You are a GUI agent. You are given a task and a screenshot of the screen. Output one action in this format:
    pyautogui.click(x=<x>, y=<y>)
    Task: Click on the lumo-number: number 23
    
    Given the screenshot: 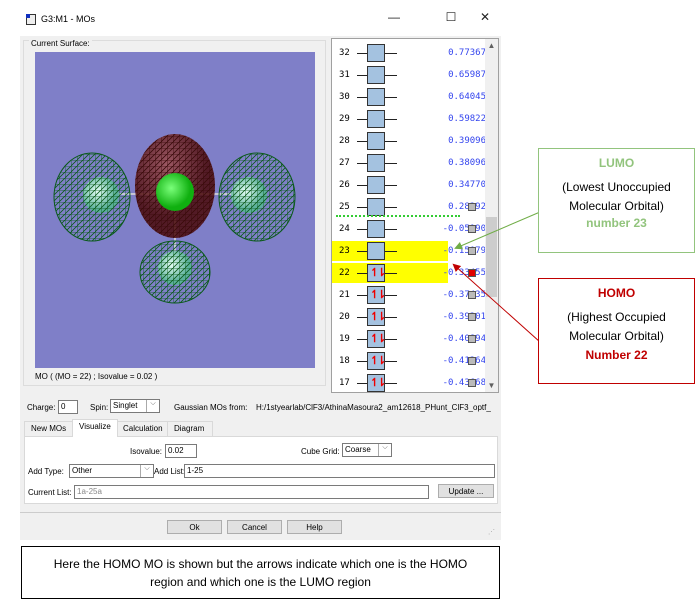 What is the action you would take?
    pyautogui.click(x=616, y=223)
    